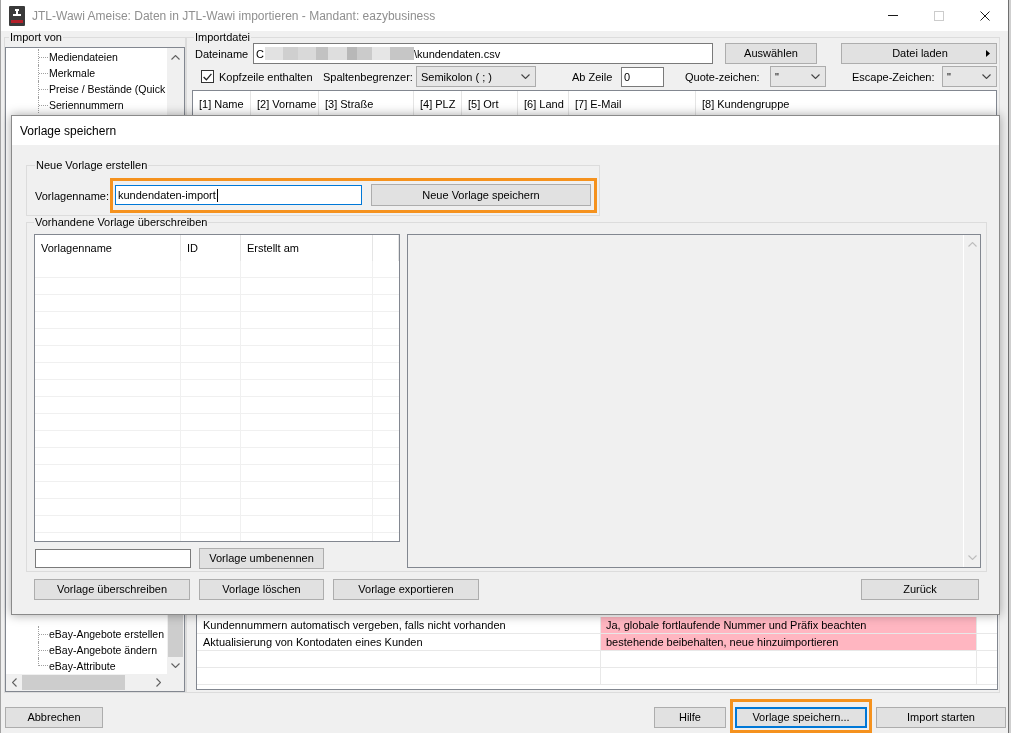  Describe the element at coordinates (77, 666) in the screenshot. I see `tree-item: eBay-Attribute` at that location.